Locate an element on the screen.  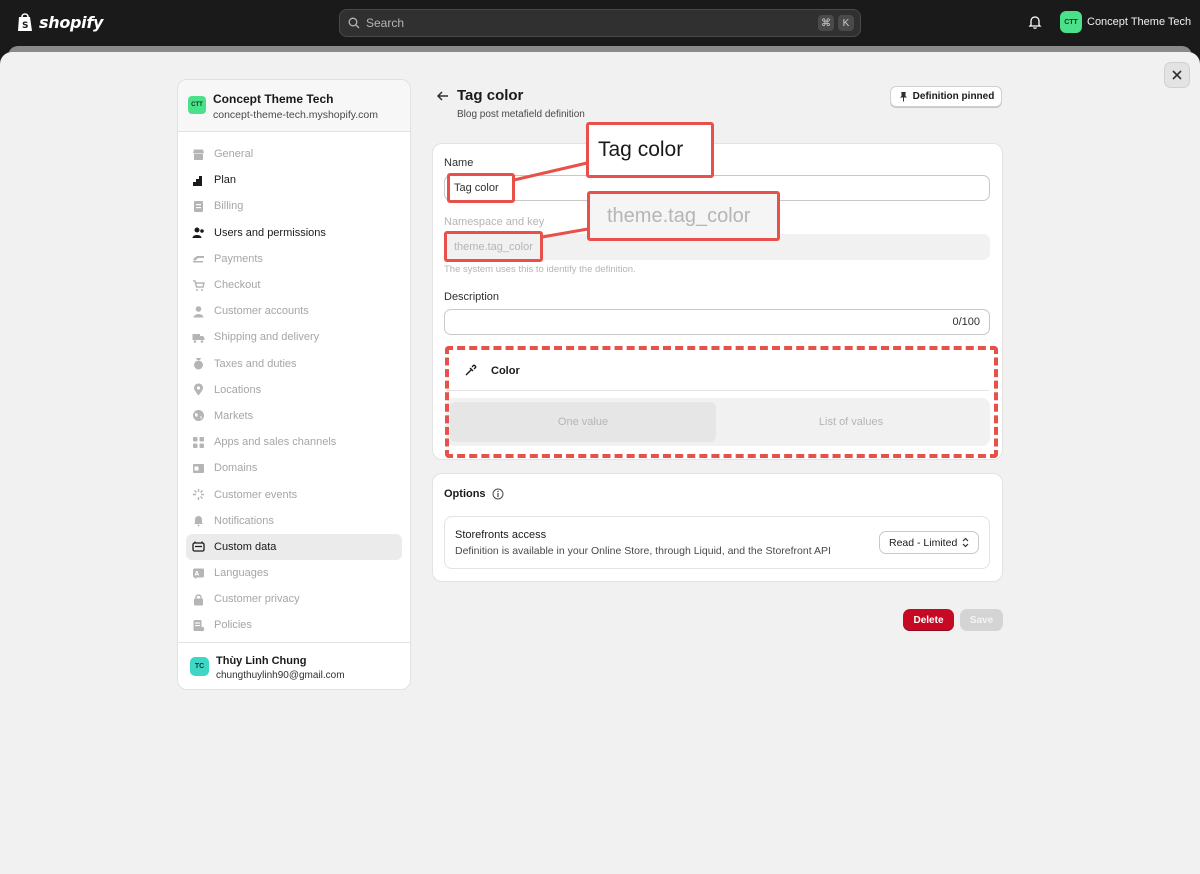
close-icon is located at coordinates (1177, 75).